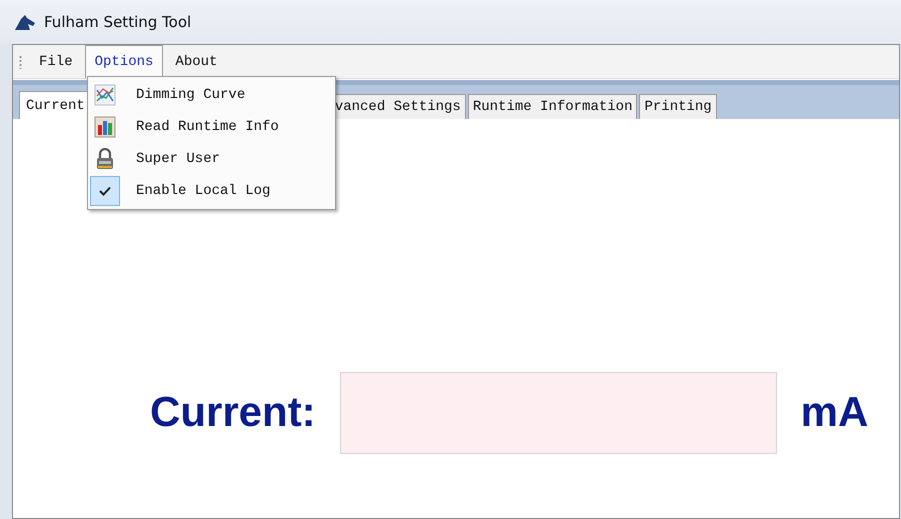 Image resolution: width=901 pixels, height=519 pixels. I want to click on menu-item: Options, so click(124, 61).